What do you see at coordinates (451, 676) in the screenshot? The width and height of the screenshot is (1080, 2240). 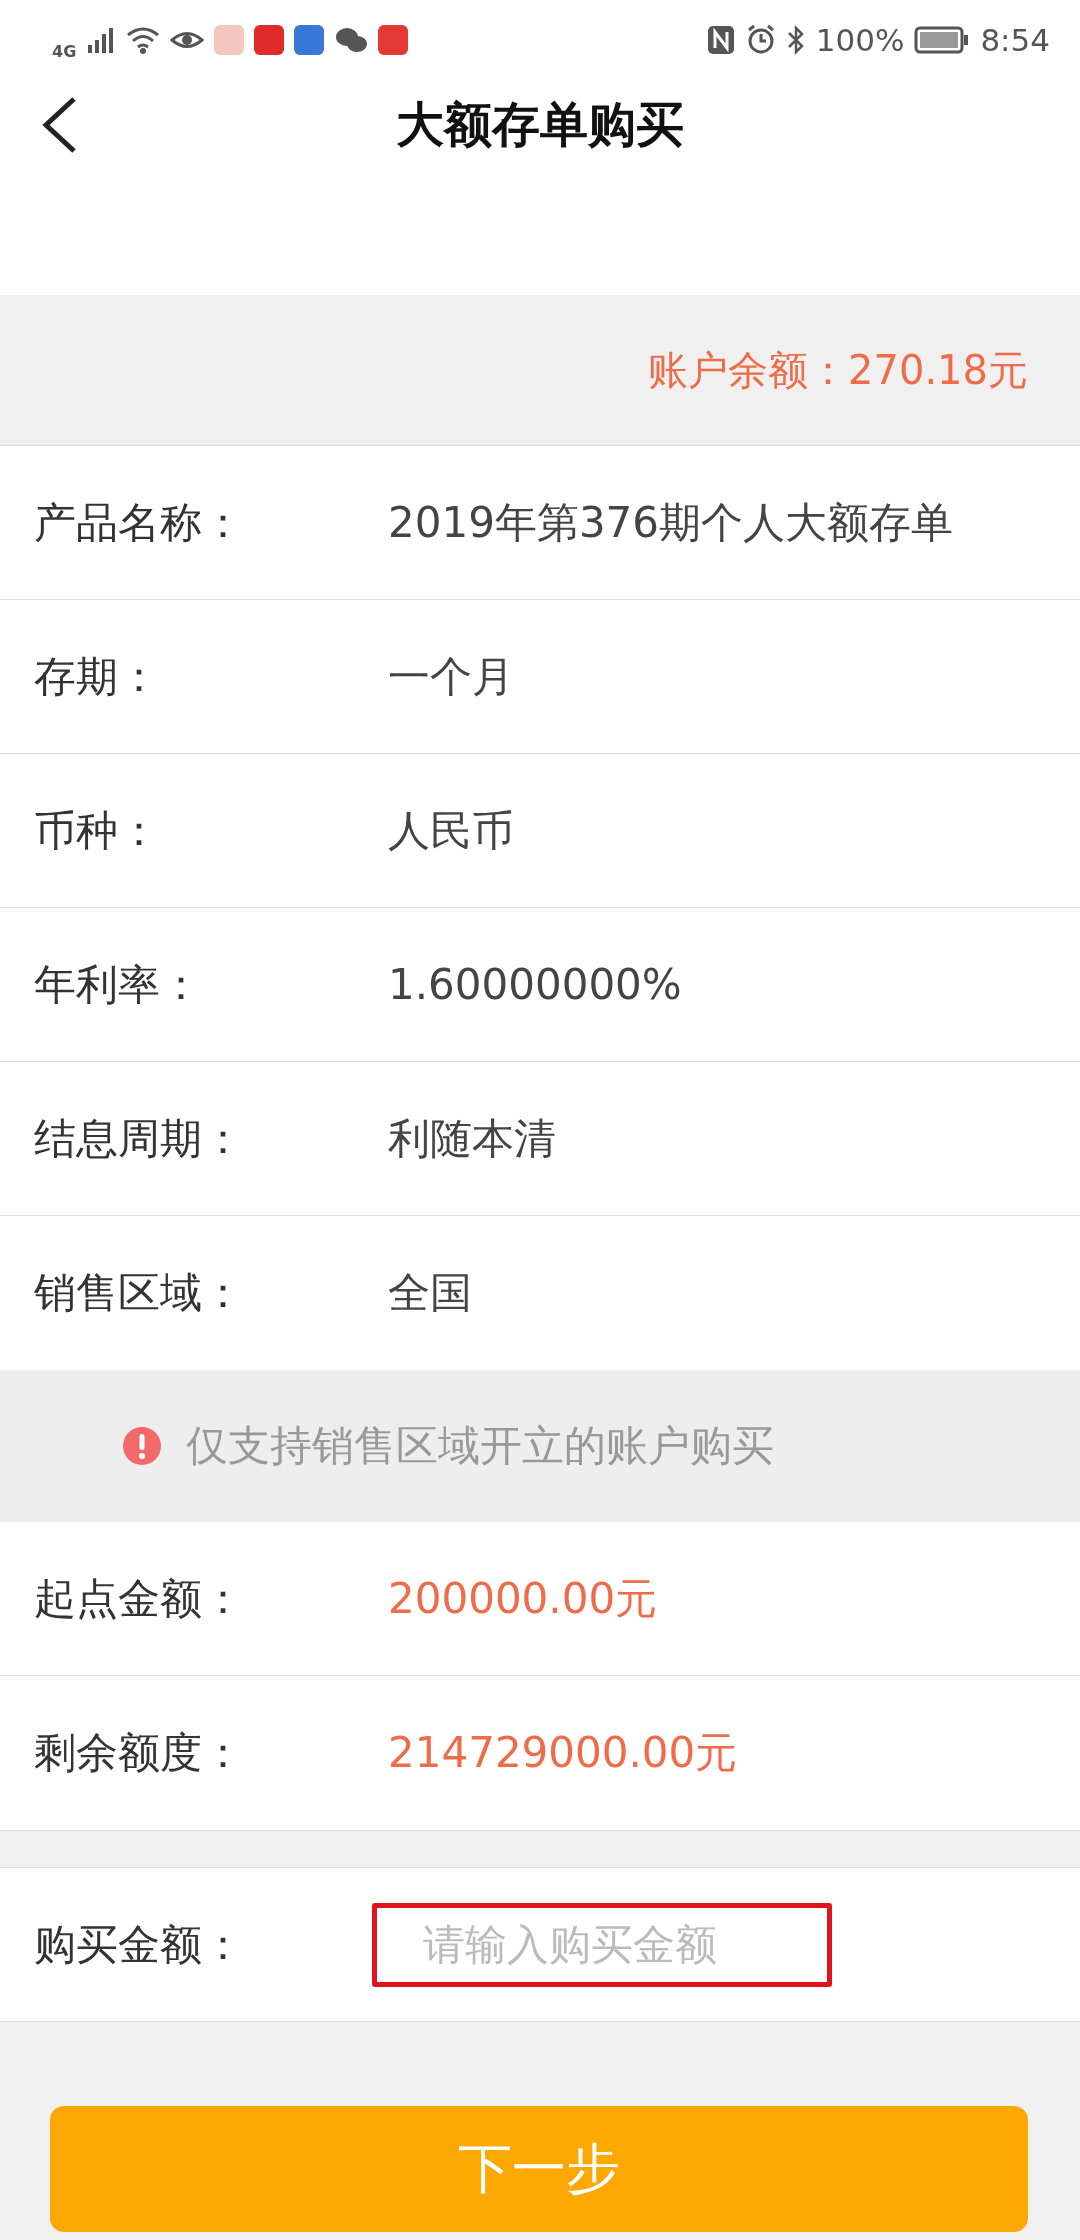 I see `field-value: 一个月` at bounding box center [451, 676].